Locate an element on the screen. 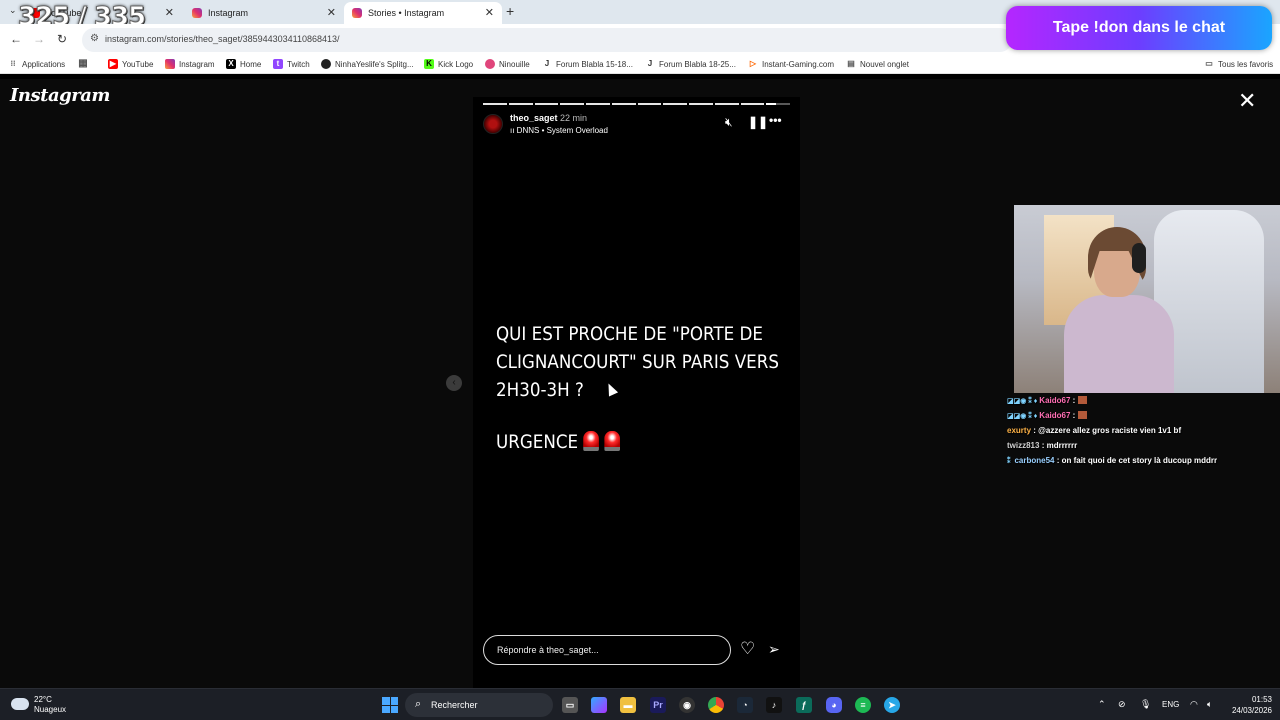 The height and width of the screenshot is (720, 1280). music-bars-icon: ıı is located at coordinates (513, 130).